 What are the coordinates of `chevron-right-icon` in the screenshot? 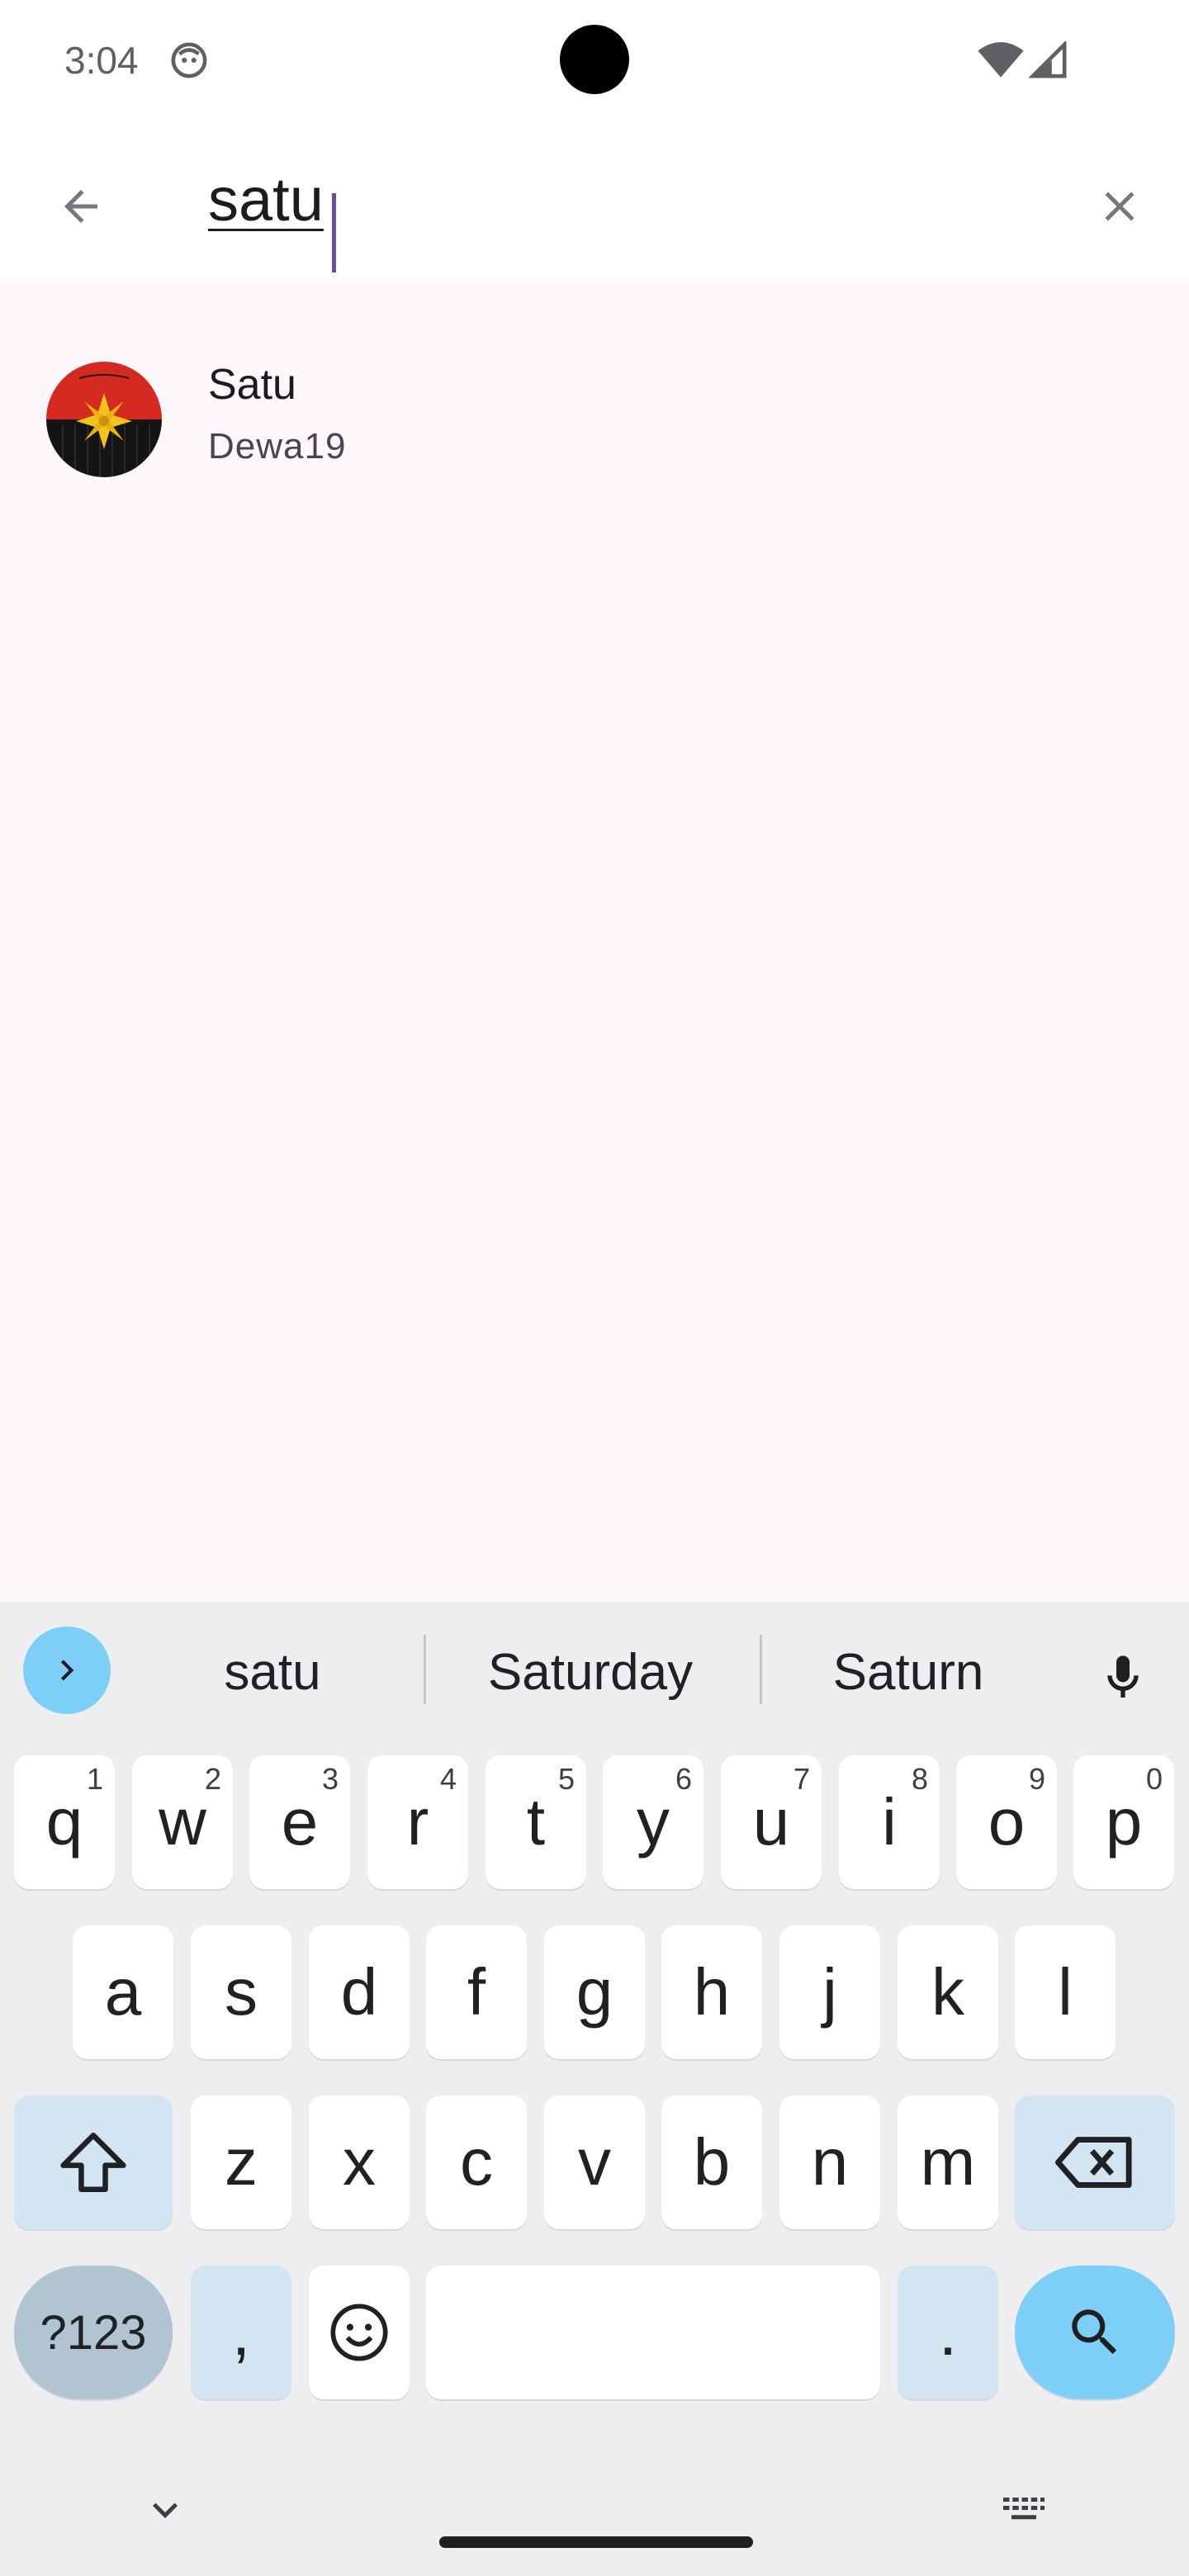 It's located at (67, 1670).